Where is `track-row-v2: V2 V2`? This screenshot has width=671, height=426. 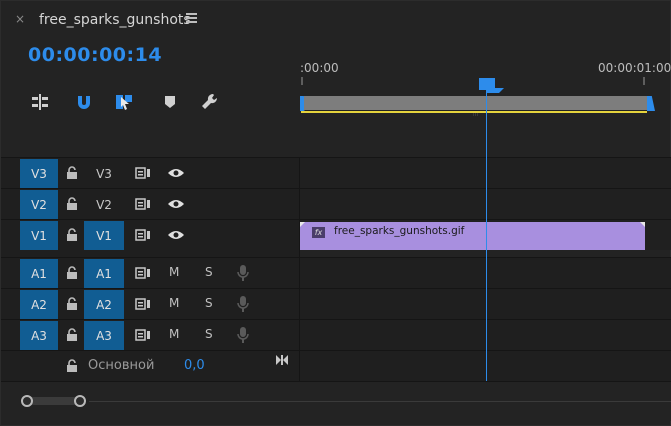 track-row-v2: V2 V2 is located at coordinates (336, 203).